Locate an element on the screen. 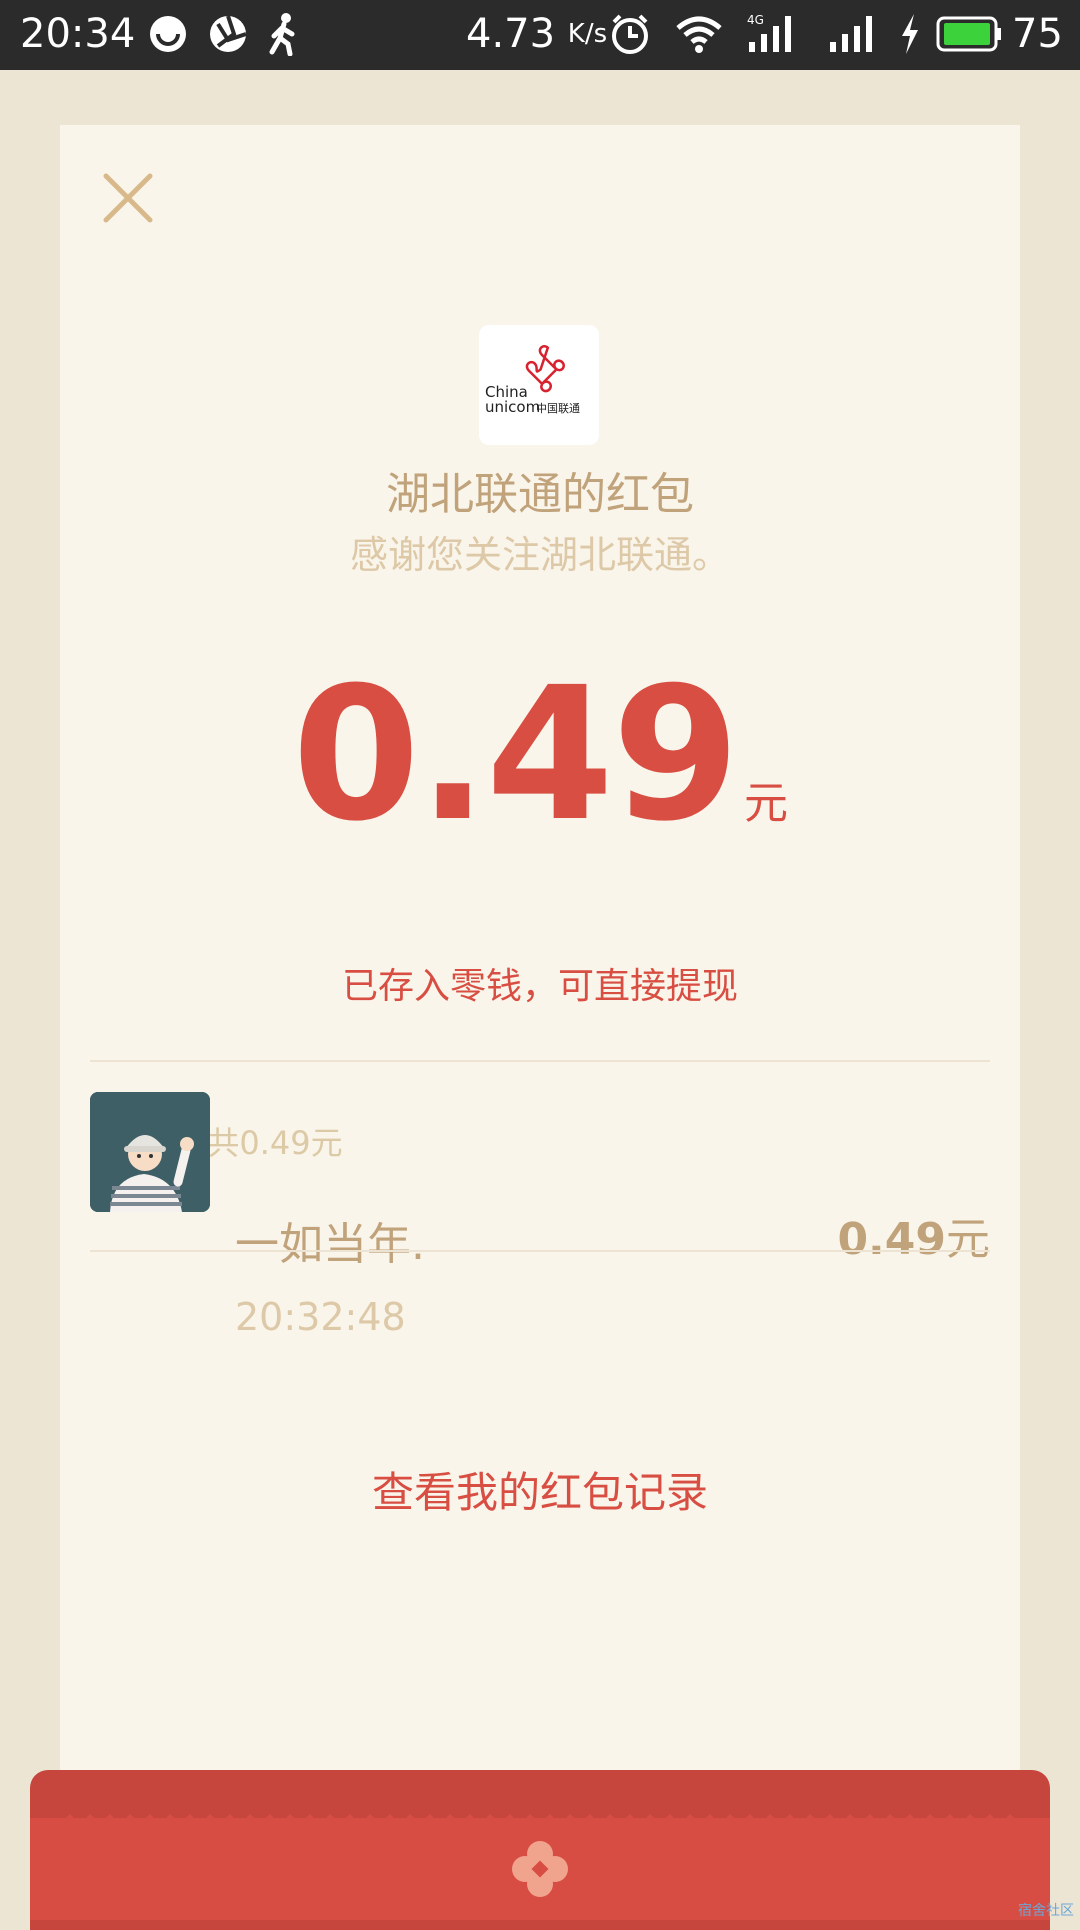 The image size is (1080, 1930). avatar-illustration is located at coordinates (150, 1152).